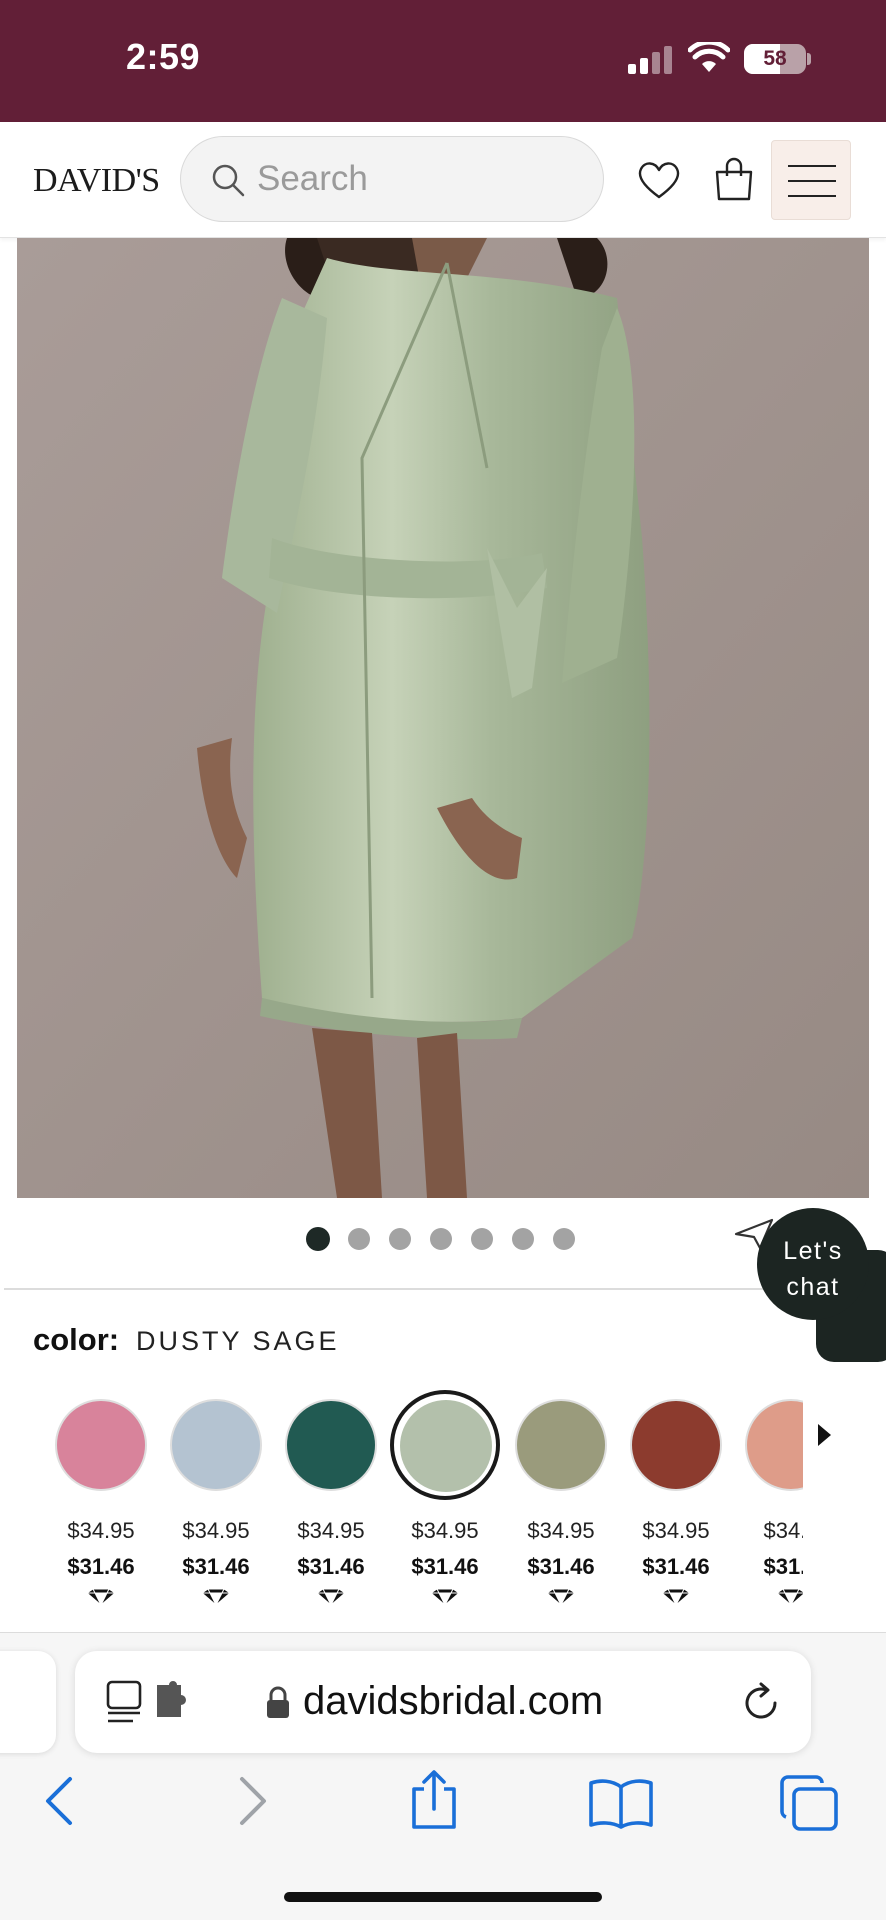 Image resolution: width=886 pixels, height=1920 pixels. What do you see at coordinates (443, 1897) in the screenshot?
I see `home-indicator` at bounding box center [443, 1897].